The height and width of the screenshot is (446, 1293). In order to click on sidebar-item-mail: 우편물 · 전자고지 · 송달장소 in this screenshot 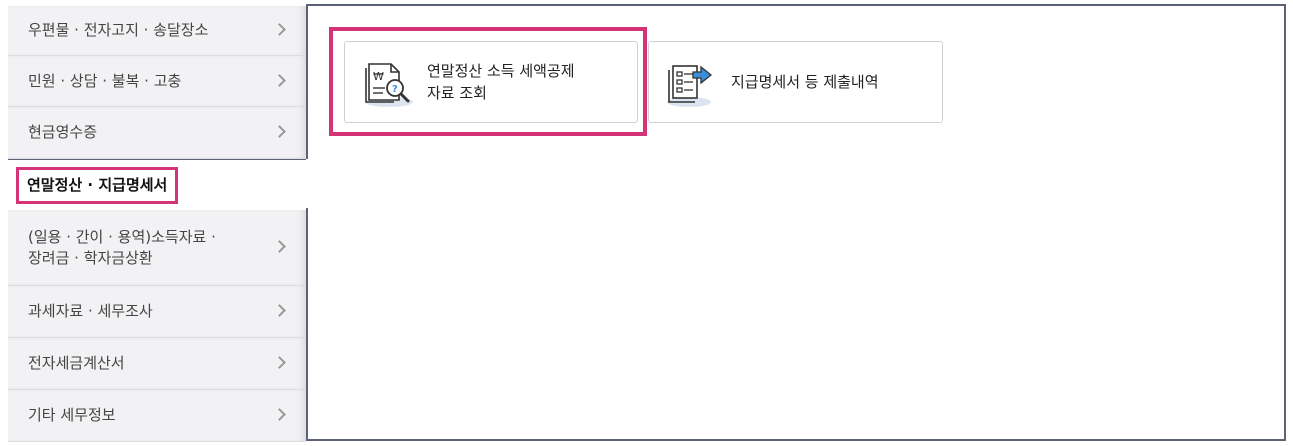, I will do `click(157, 31)`.